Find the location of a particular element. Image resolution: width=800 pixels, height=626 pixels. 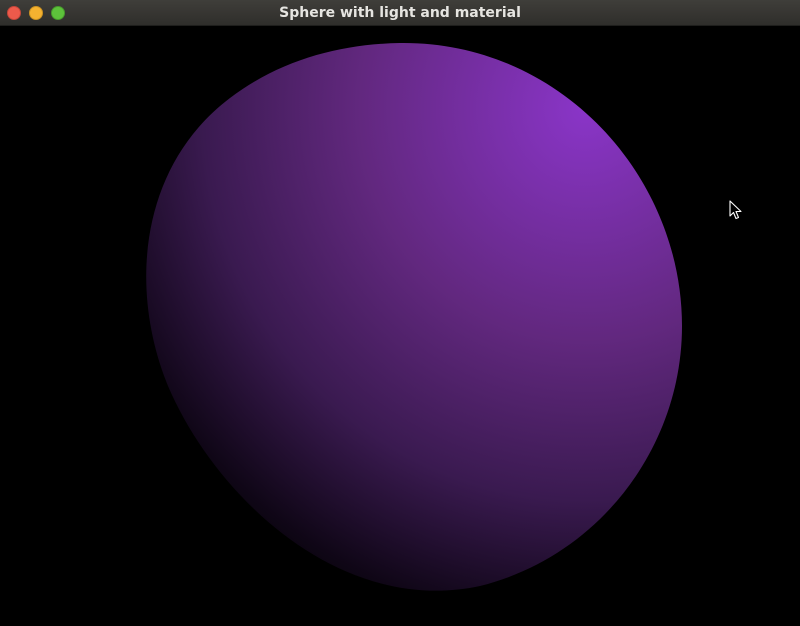

mouse-pointer-icon is located at coordinates (735, 210).